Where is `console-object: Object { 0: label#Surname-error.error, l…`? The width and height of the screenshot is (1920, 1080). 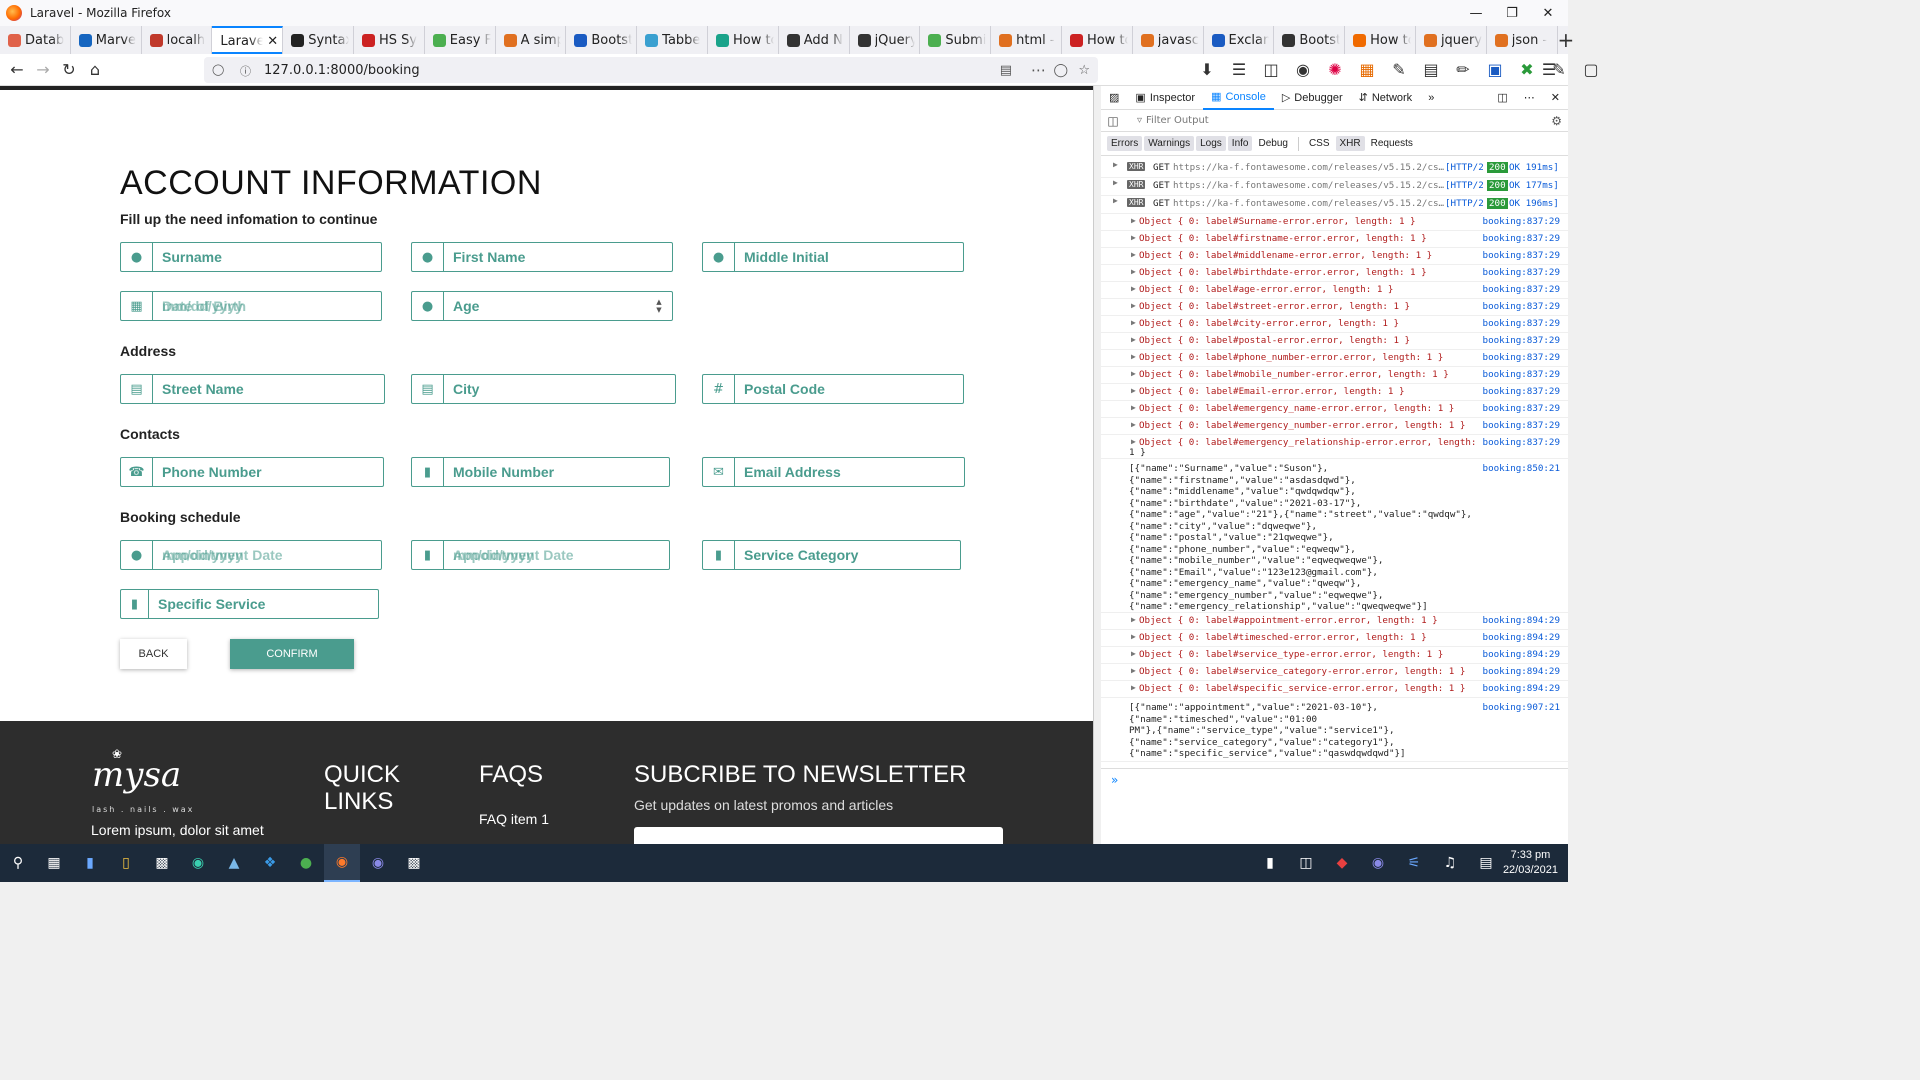
console-object: Object { 0: label#Surname-error.error, l… is located at coordinates (1277, 221).